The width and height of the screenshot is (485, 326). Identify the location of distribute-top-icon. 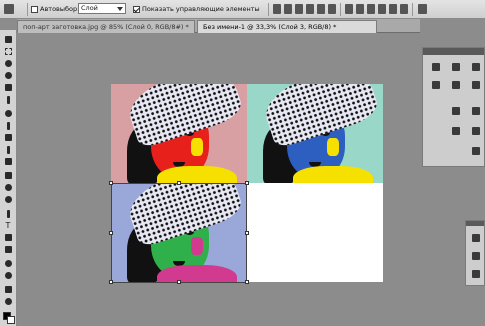
(349, 9).